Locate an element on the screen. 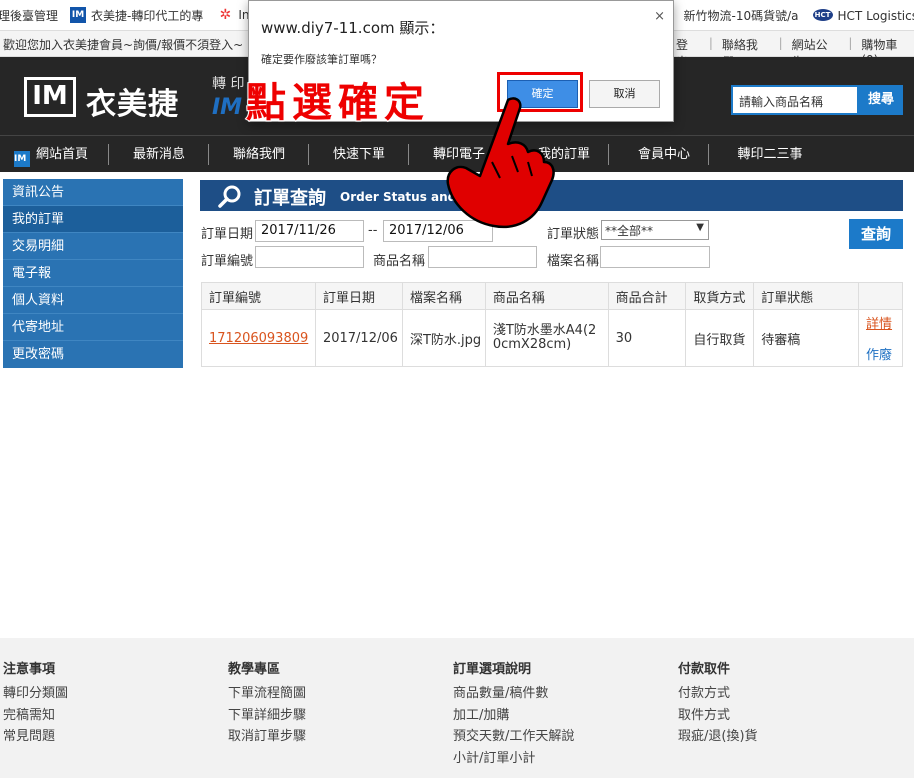 This screenshot has width=914, height=778. search-icon is located at coordinates (229, 196).